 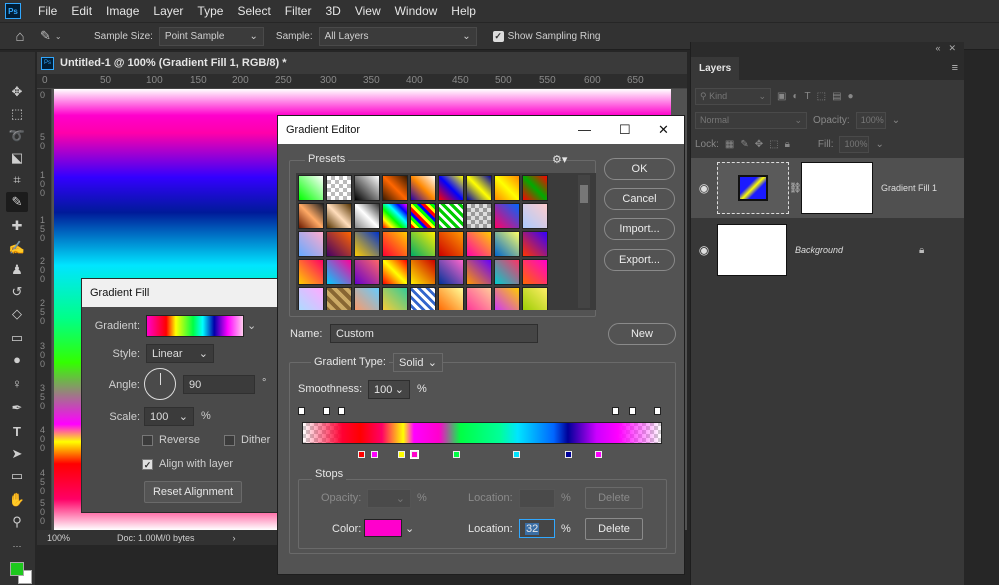 I want to click on scrollbar-thumb, so click(x=584, y=194).